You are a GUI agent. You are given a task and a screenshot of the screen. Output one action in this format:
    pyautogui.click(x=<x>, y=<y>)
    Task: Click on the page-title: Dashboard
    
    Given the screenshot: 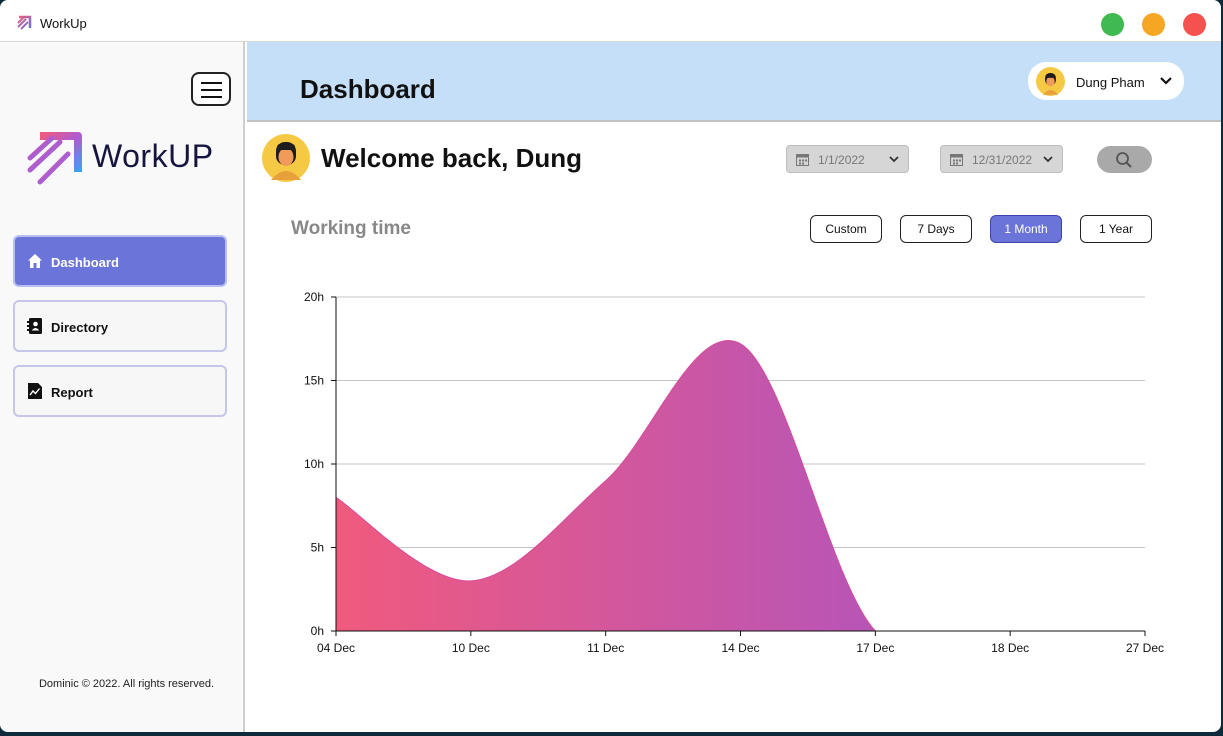 What is the action you would take?
    pyautogui.click(x=368, y=89)
    